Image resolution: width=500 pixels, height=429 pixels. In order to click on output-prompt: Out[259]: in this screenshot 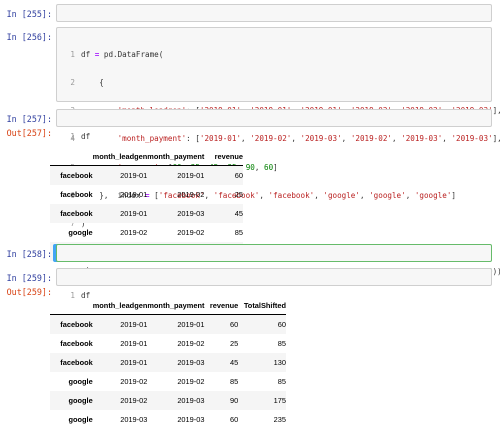, I will do `click(29, 292)`.